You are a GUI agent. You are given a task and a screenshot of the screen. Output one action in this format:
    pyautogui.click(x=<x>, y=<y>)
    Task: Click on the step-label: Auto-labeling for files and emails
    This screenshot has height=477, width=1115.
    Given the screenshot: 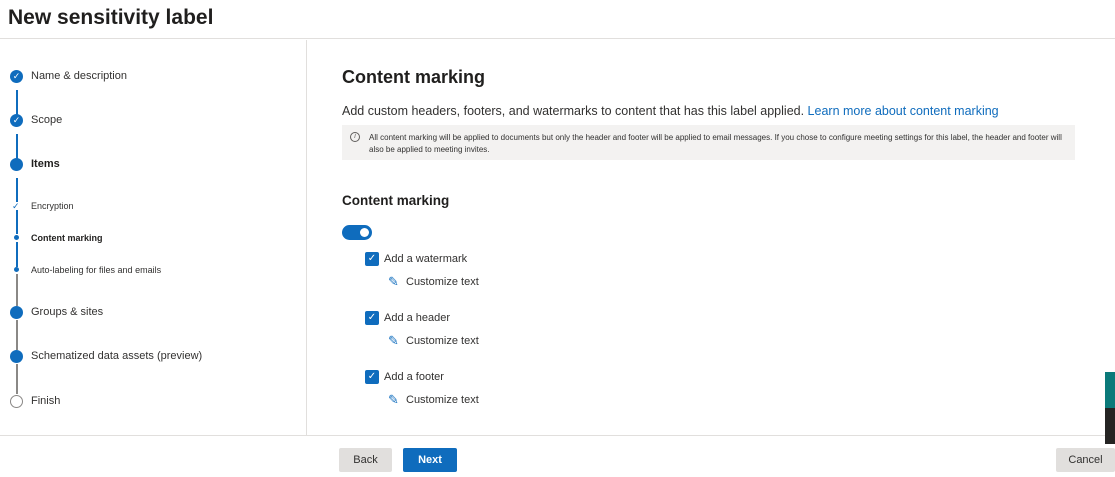 What is the action you would take?
    pyautogui.click(x=96, y=270)
    